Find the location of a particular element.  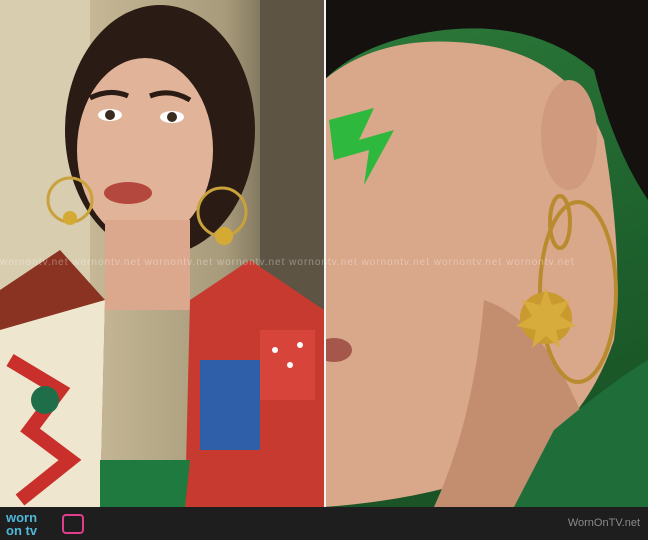

ear is located at coordinates (569, 135).